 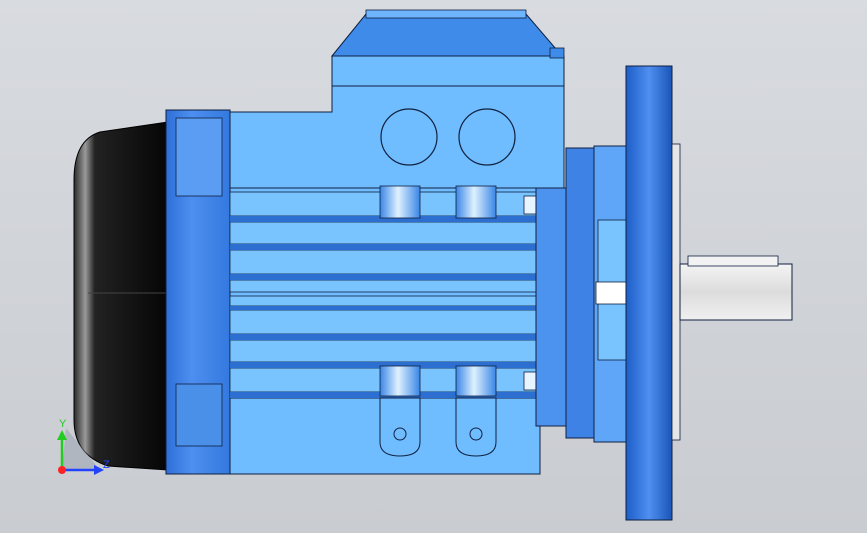 What do you see at coordinates (447, 48) in the screenshot?
I see `terminal-box` at bounding box center [447, 48].